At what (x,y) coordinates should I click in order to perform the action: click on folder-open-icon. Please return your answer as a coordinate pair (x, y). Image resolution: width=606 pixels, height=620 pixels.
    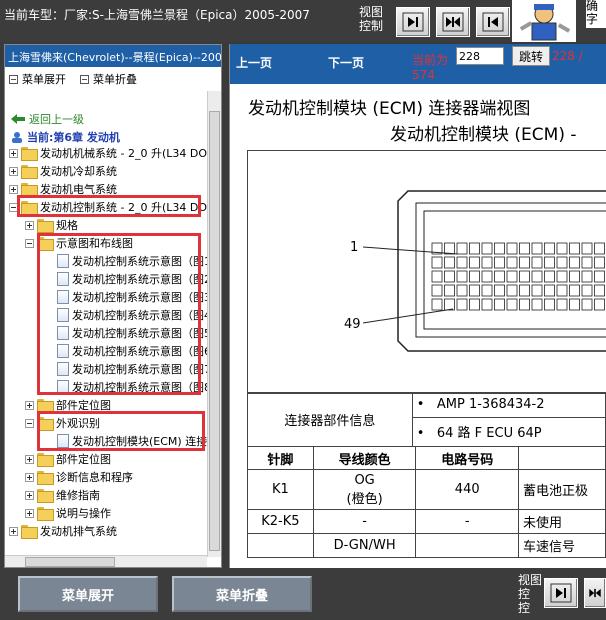
    Looking at the image, I should click on (45, 244).